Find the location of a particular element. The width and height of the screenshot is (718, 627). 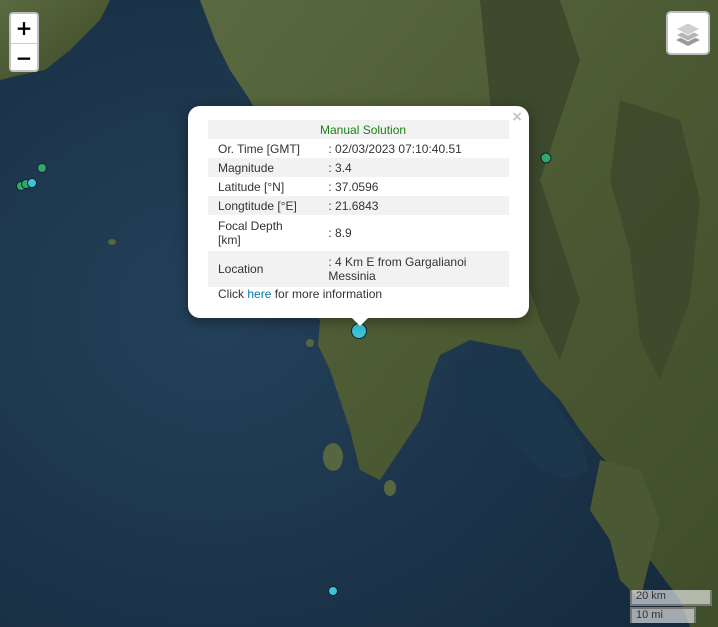

table-row: Latitude [°N] : 37.0596 is located at coordinates (358, 186).